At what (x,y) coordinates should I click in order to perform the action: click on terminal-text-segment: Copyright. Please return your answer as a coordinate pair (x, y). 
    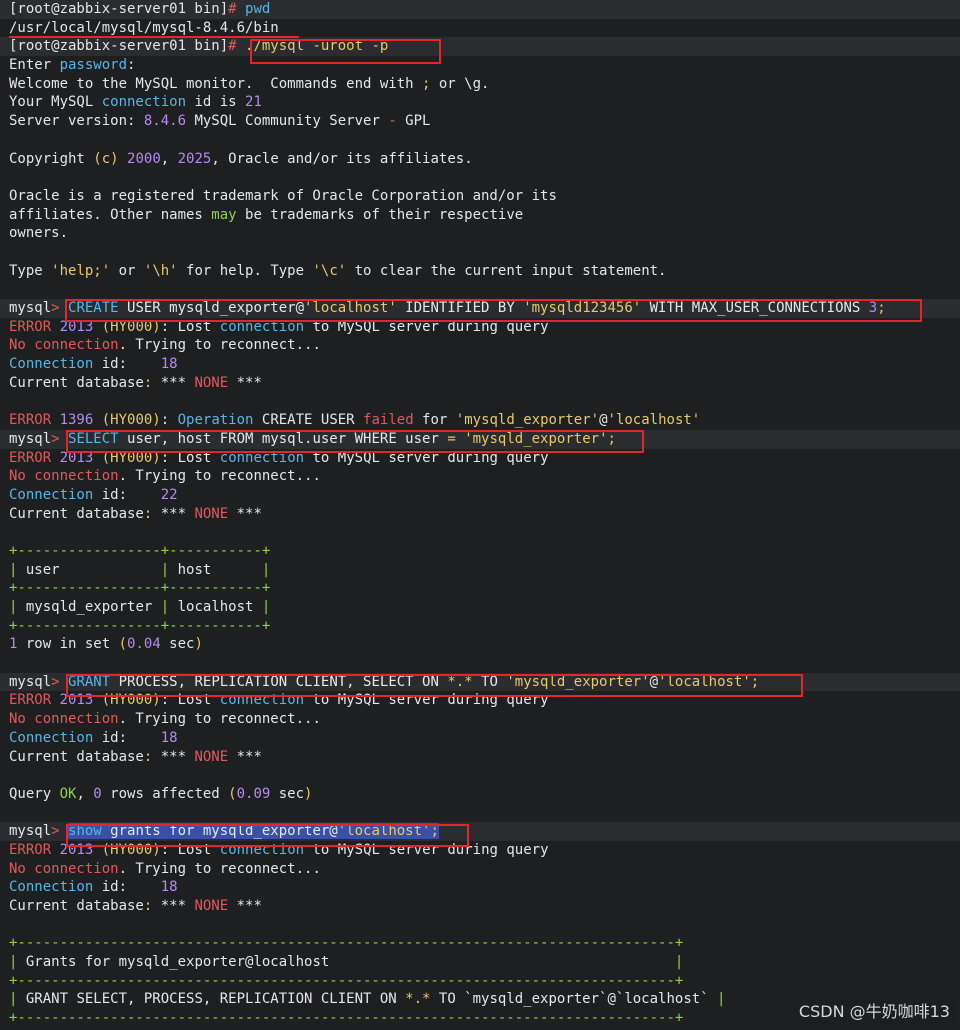
    Looking at the image, I should click on (51, 158).